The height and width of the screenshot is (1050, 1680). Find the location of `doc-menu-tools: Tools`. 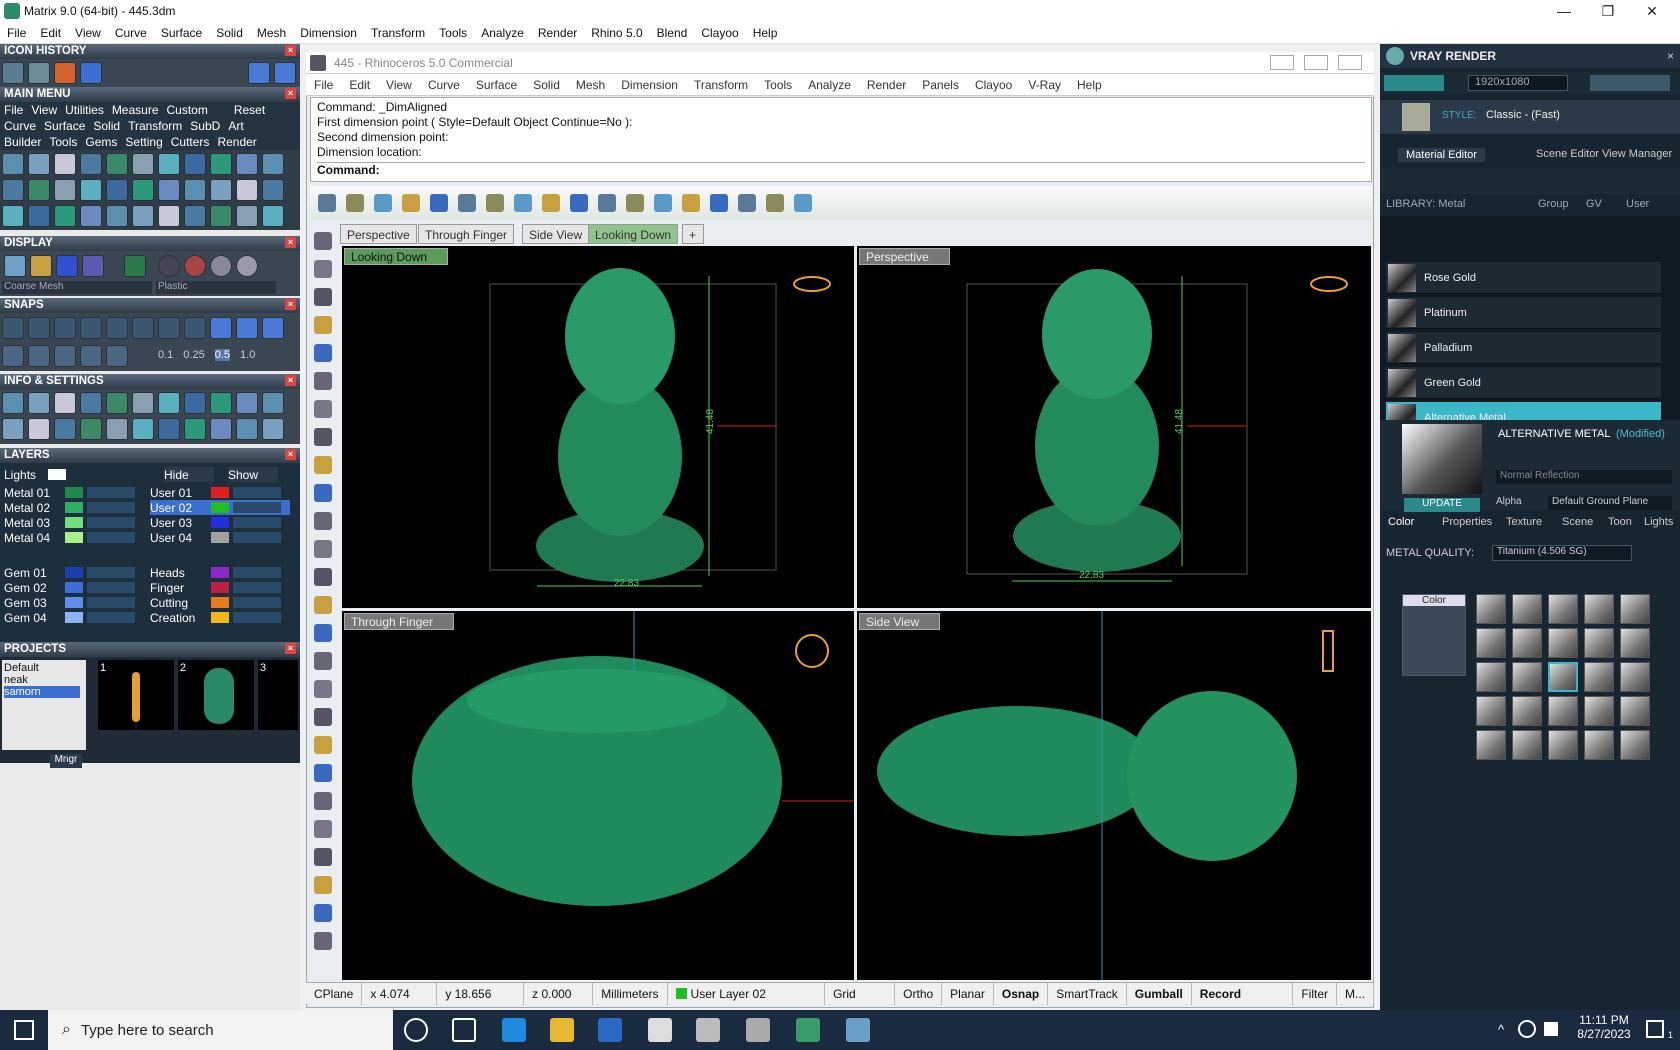

doc-menu-tools: Tools is located at coordinates (778, 85).